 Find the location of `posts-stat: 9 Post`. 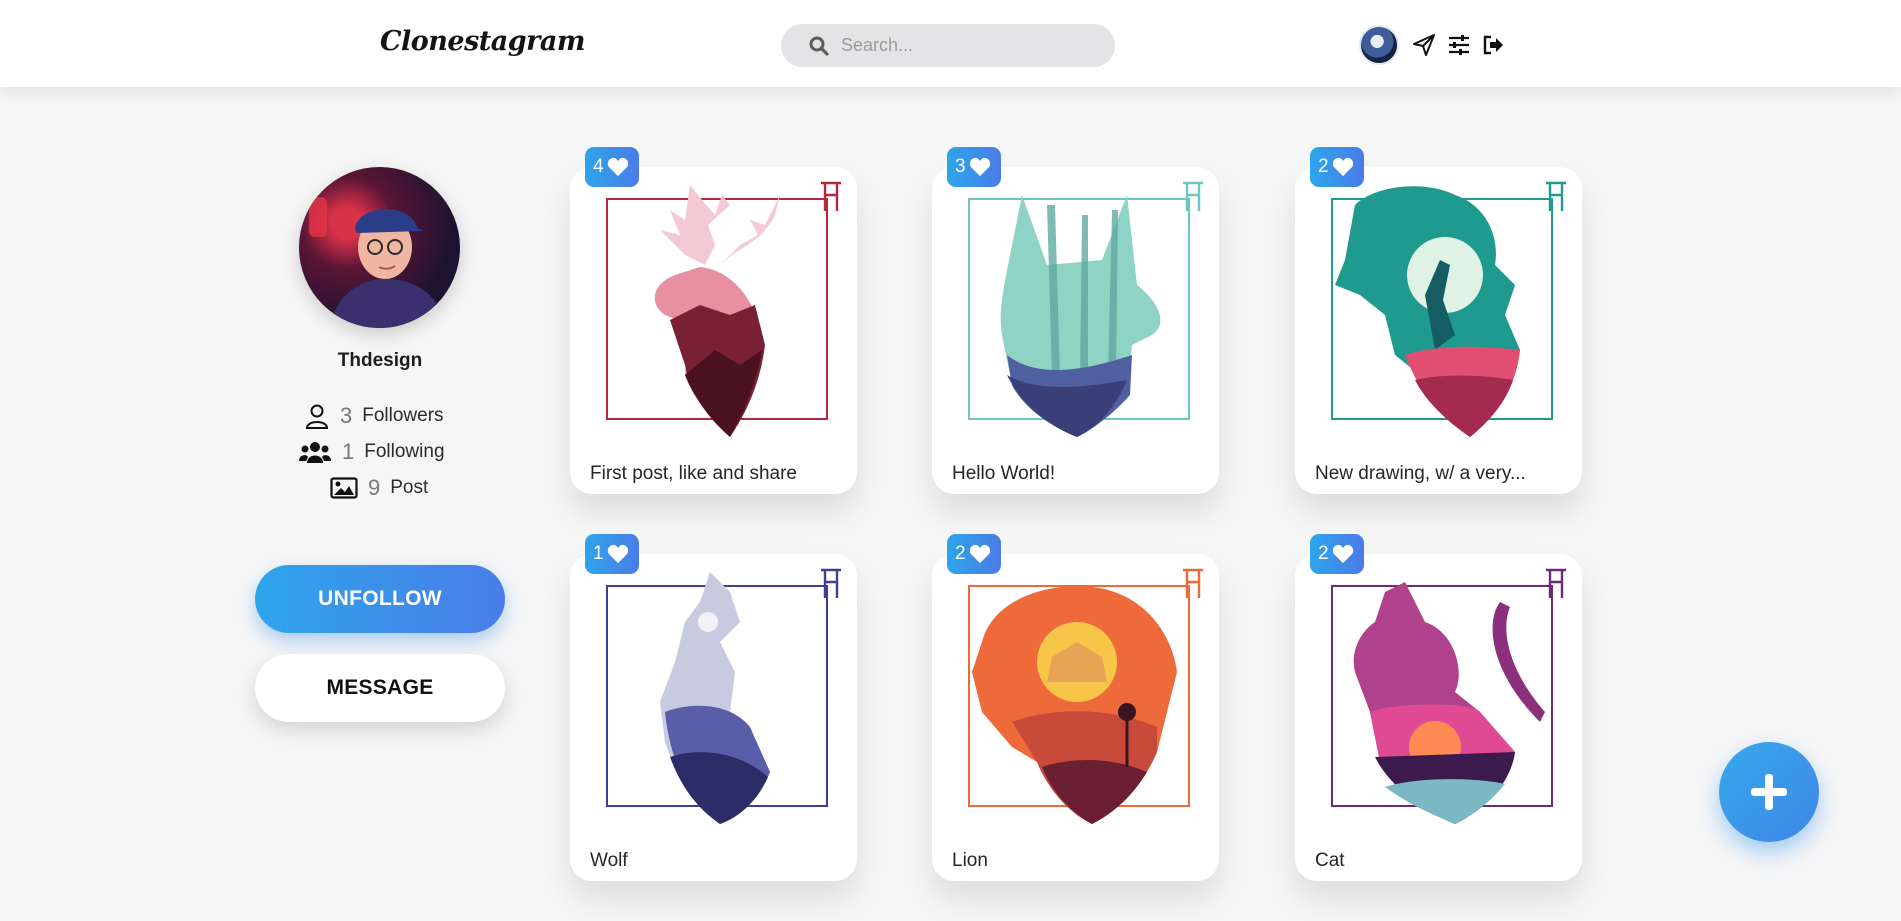

posts-stat: 9 Post is located at coordinates (379, 488).